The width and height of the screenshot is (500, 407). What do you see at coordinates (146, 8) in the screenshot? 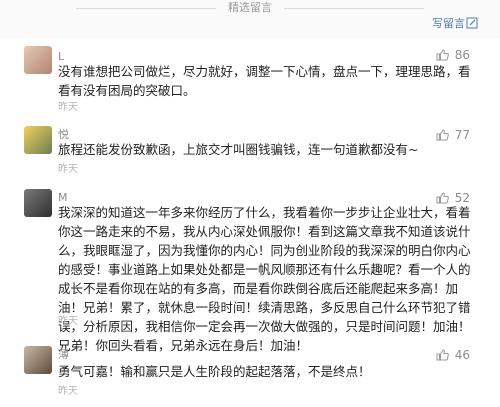
I see `divider-left` at bounding box center [146, 8].